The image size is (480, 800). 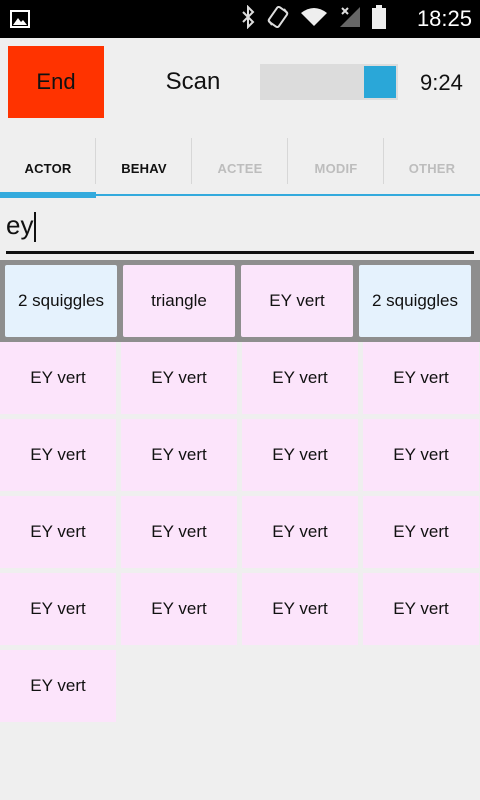 What do you see at coordinates (278, 19) in the screenshot?
I see `vibrate-icon` at bounding box center [278, 19].